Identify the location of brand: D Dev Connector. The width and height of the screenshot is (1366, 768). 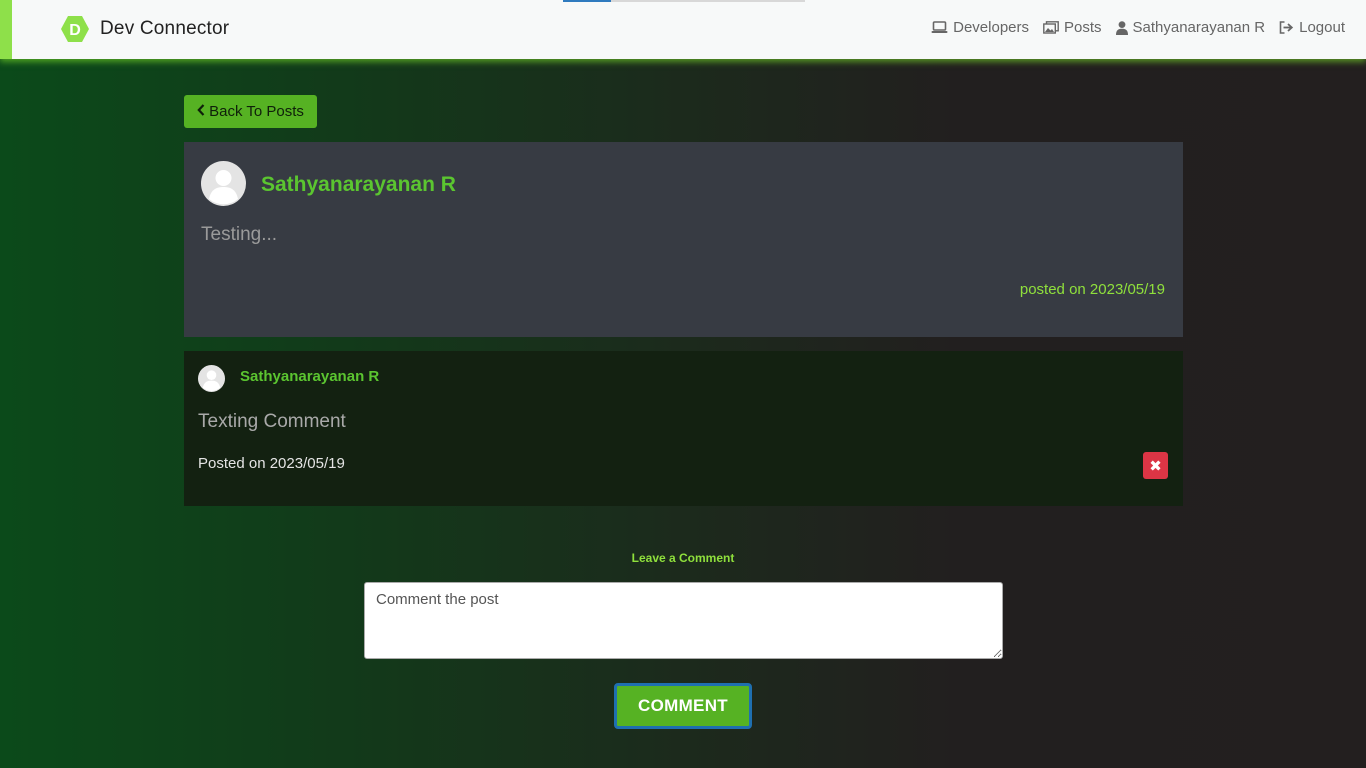
(144, 29).